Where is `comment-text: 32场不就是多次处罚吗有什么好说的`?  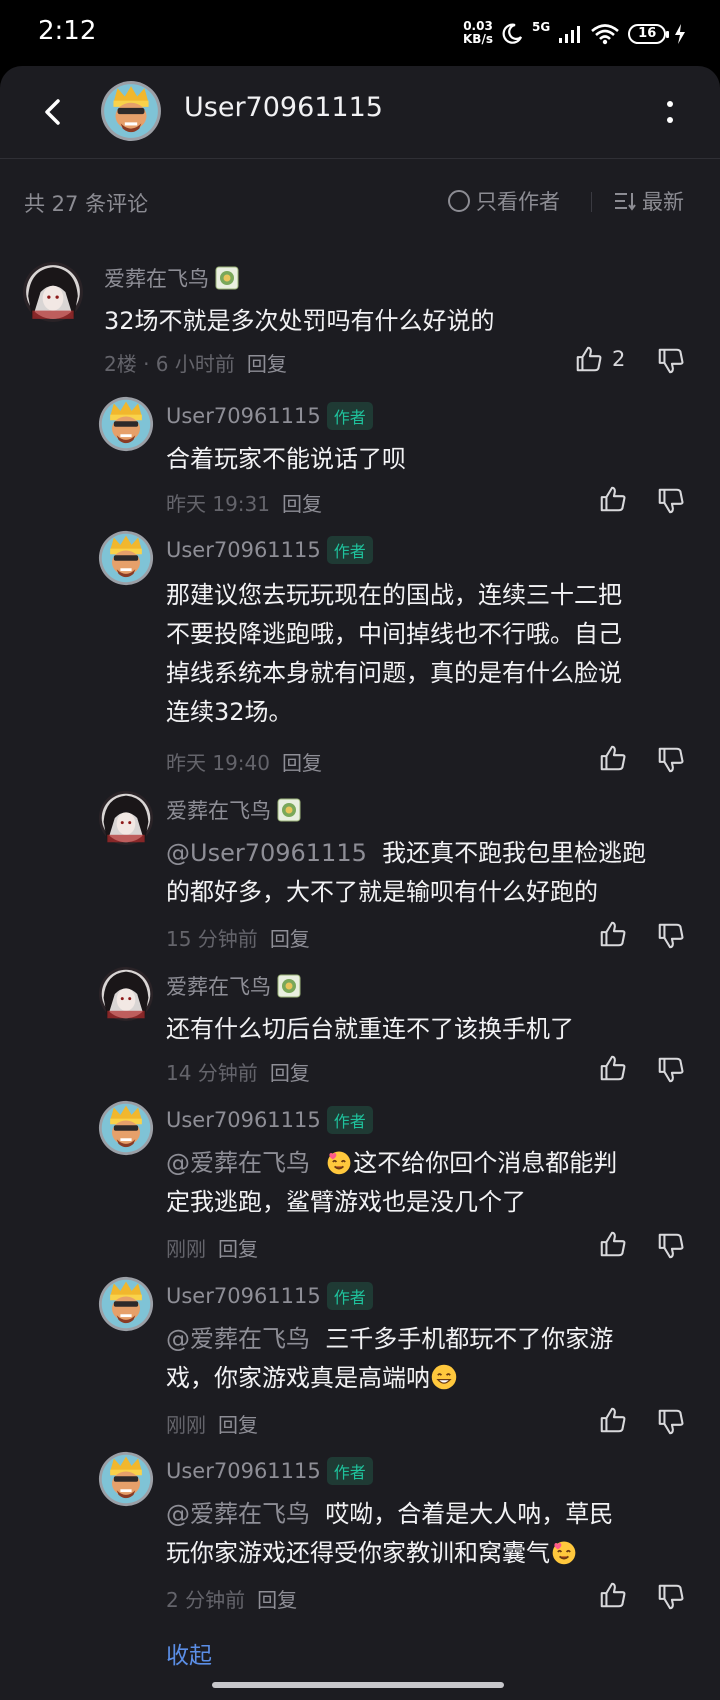 comment-text: 32场不就是多次处罚吗有什么好说的 is located at coordinates (299, 321).